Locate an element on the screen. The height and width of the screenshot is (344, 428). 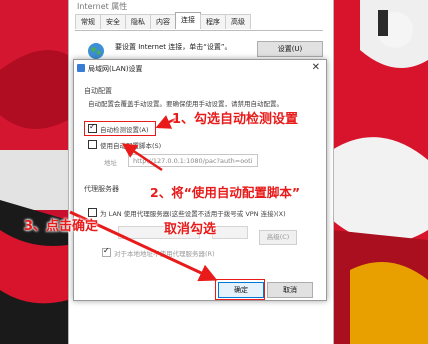
annotation-step1: 1、勾选自动检测设置 is located at coordinates (235, 119).